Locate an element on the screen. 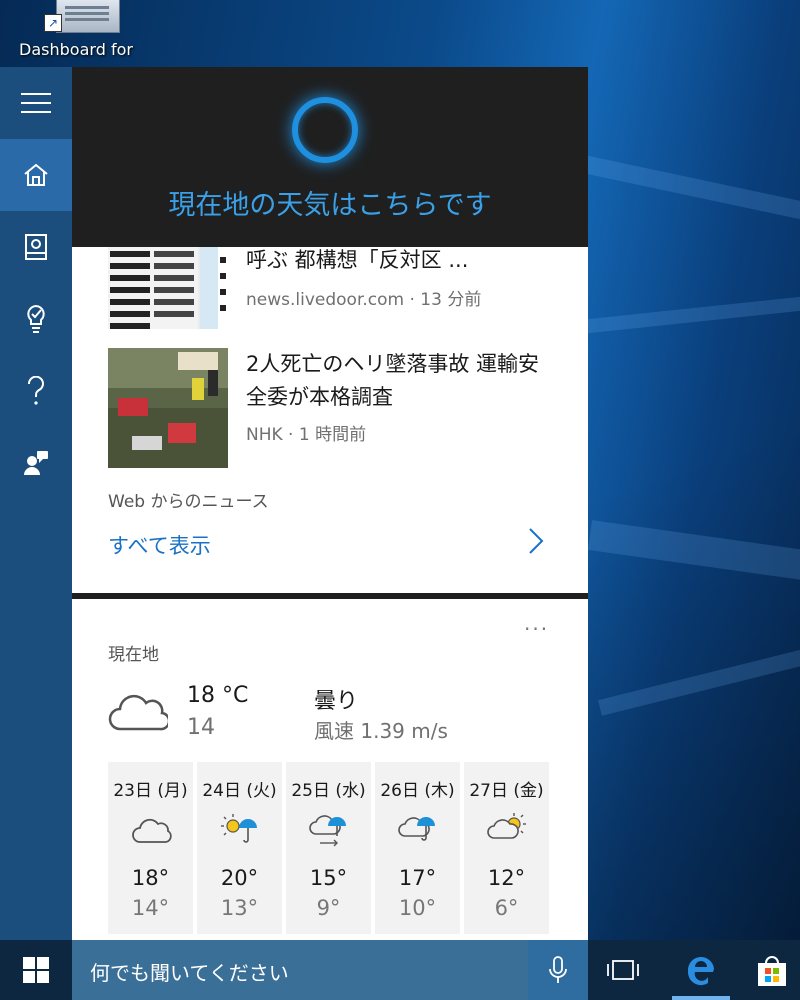  forecast-low: 6° is located at coordinates (506, 908).